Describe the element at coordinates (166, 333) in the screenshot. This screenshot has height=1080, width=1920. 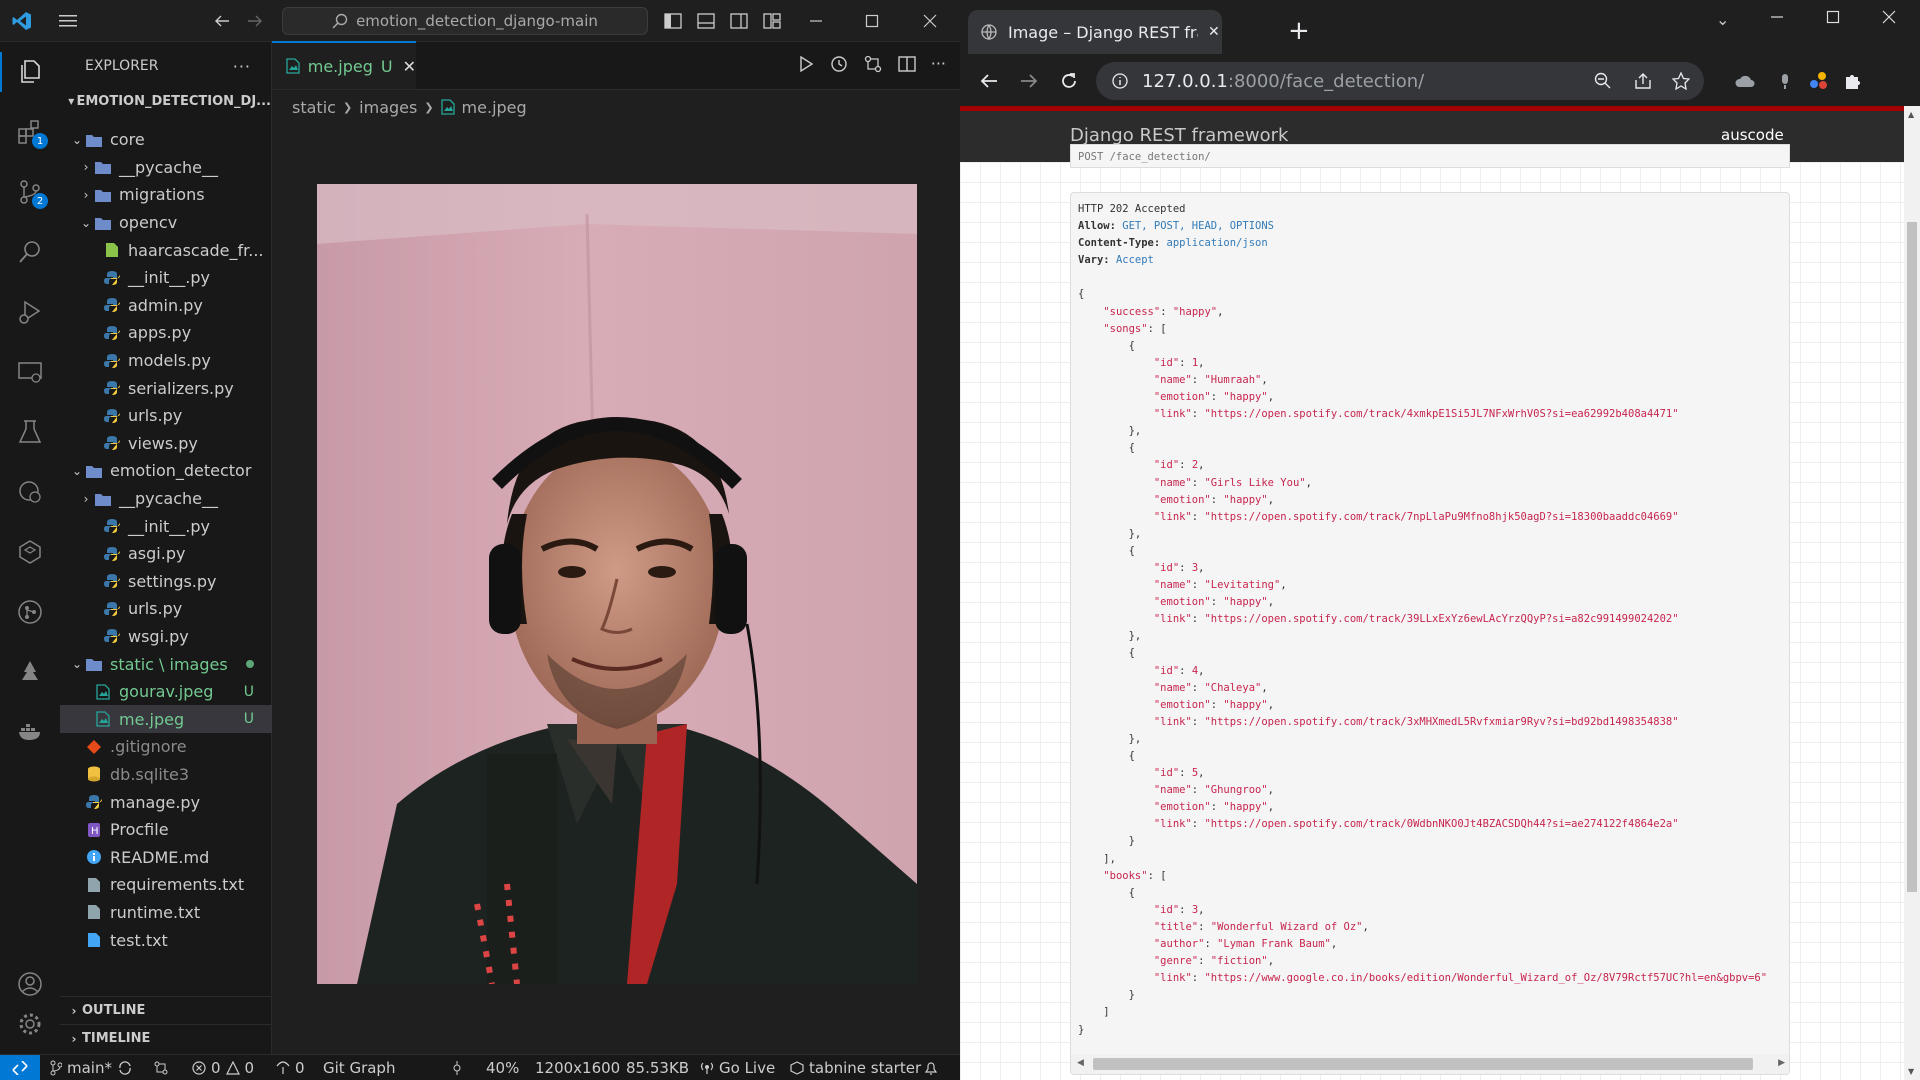
I see `file-item: apps.py` at that location.